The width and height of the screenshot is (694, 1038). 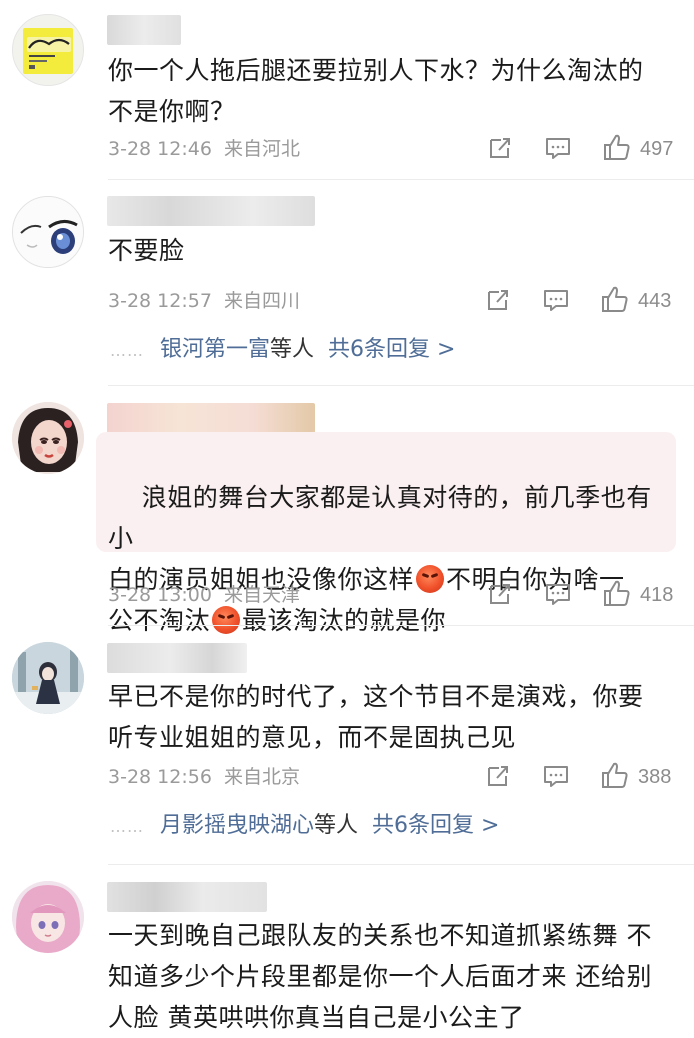 What do you see at coordinates (580, 301) in the screenshot?
I see `comment-actions: 443` at bounding box center [580, 301].